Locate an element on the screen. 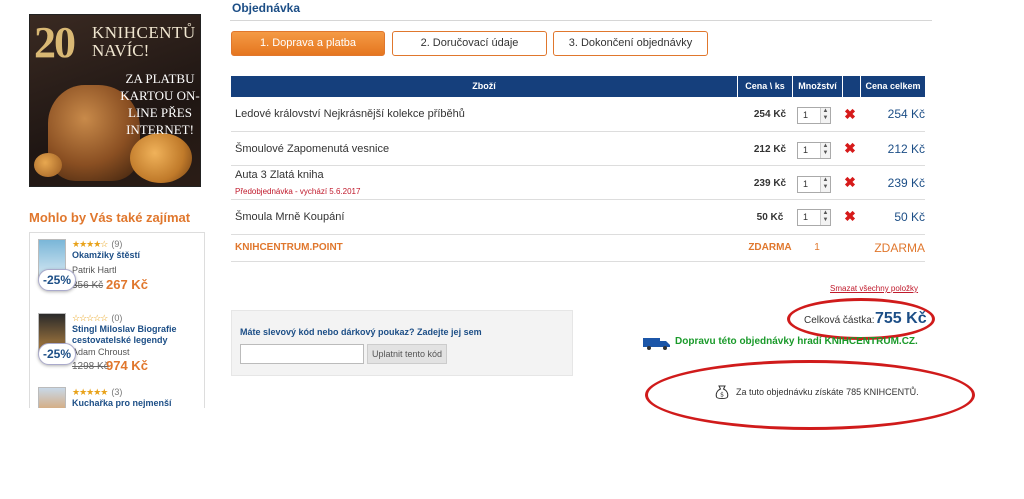 The image size is (1024, 499). page-title: Objednávka is located at coordinates (266, 8).